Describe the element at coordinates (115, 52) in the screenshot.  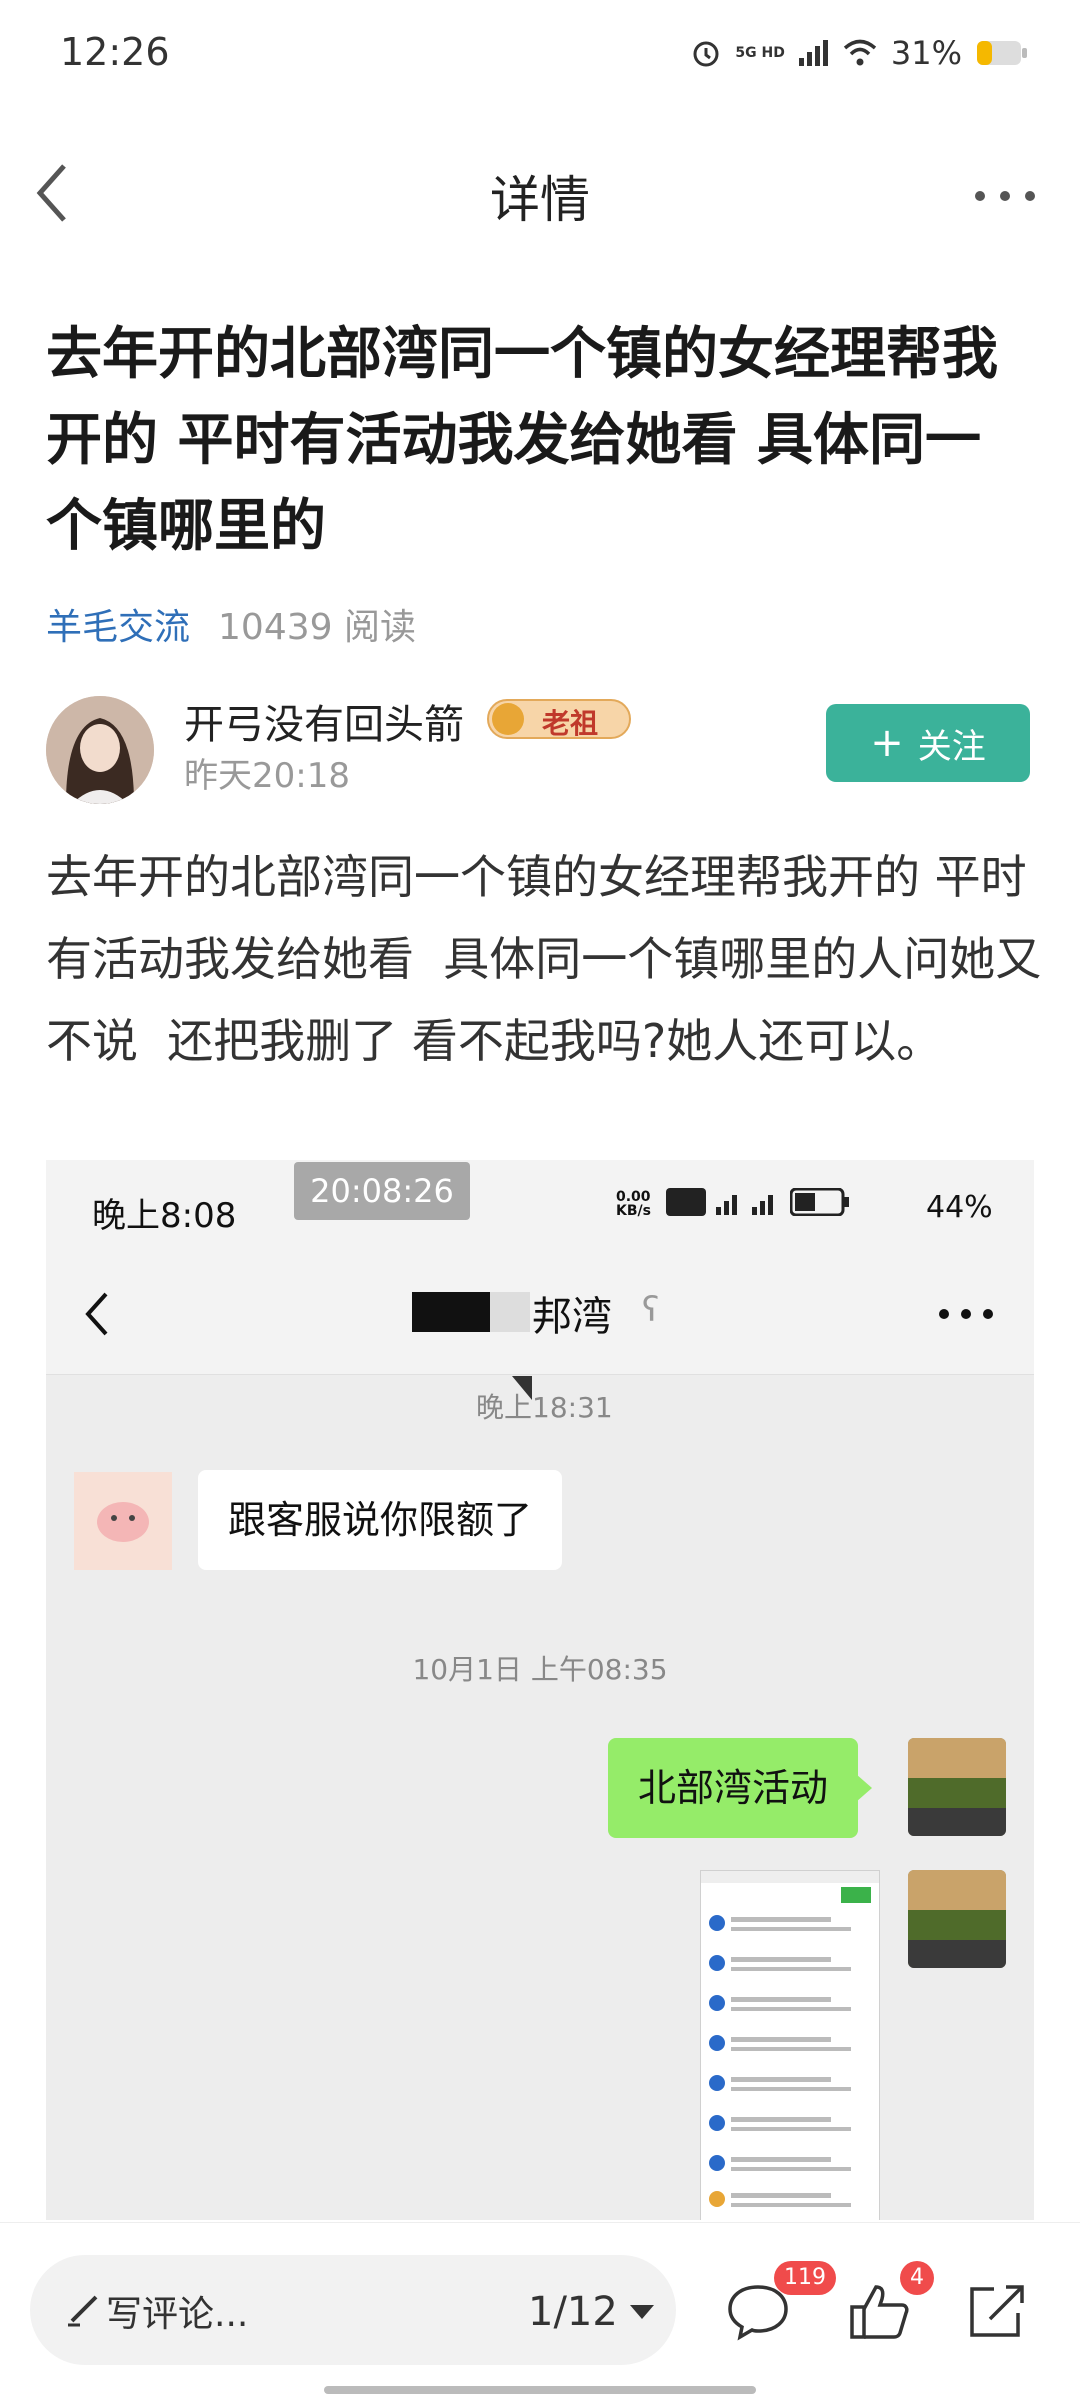
I see `status-time: 12:26` at that location.